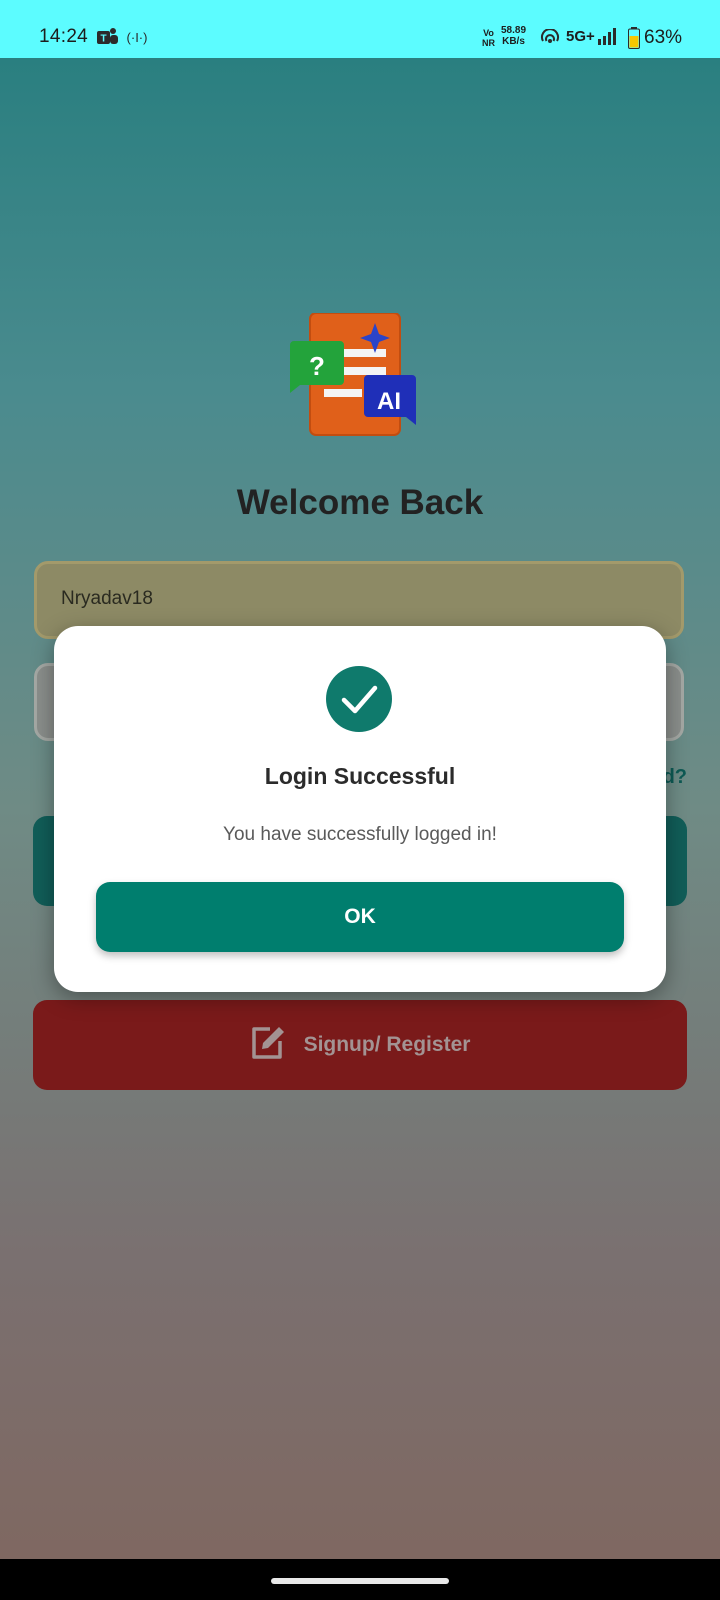 The width and height of the screenshot is (720, 1600). Describe the element at coordinates (360, 917) in the screenshot. I see `ok-button: OK` at that location.